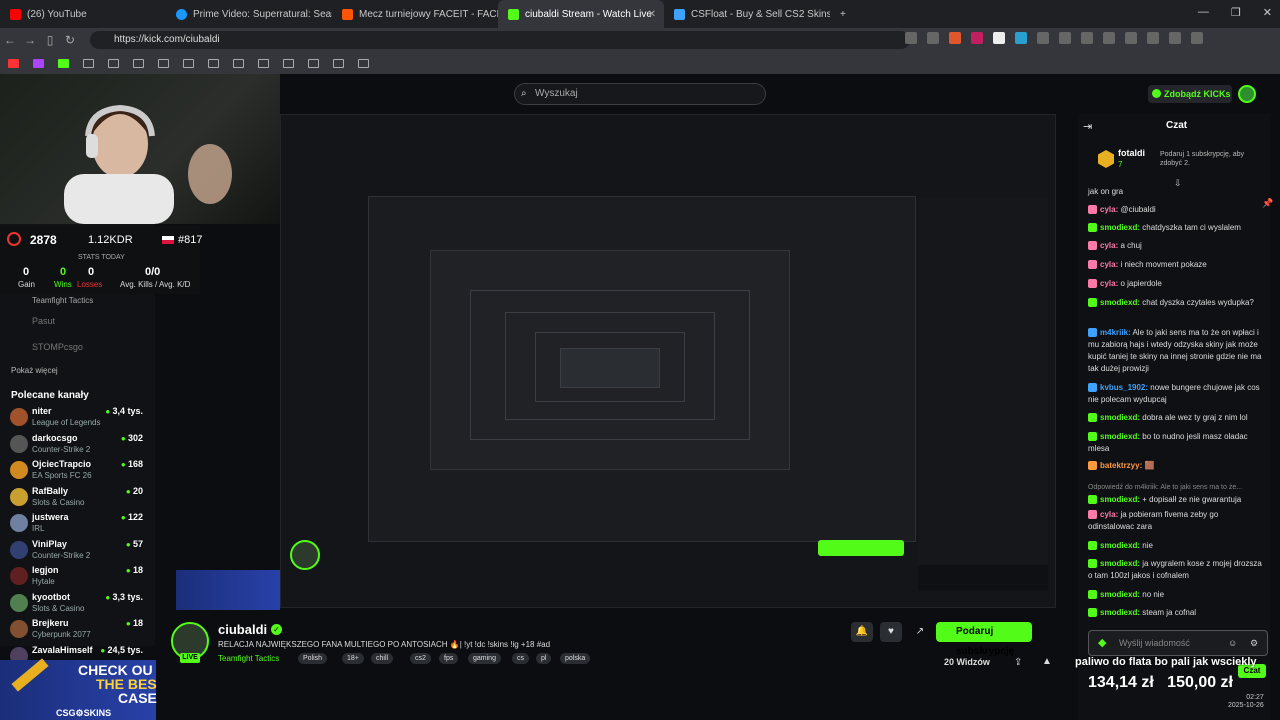  I want to click on stream-tag: cs, so click(520, 658).